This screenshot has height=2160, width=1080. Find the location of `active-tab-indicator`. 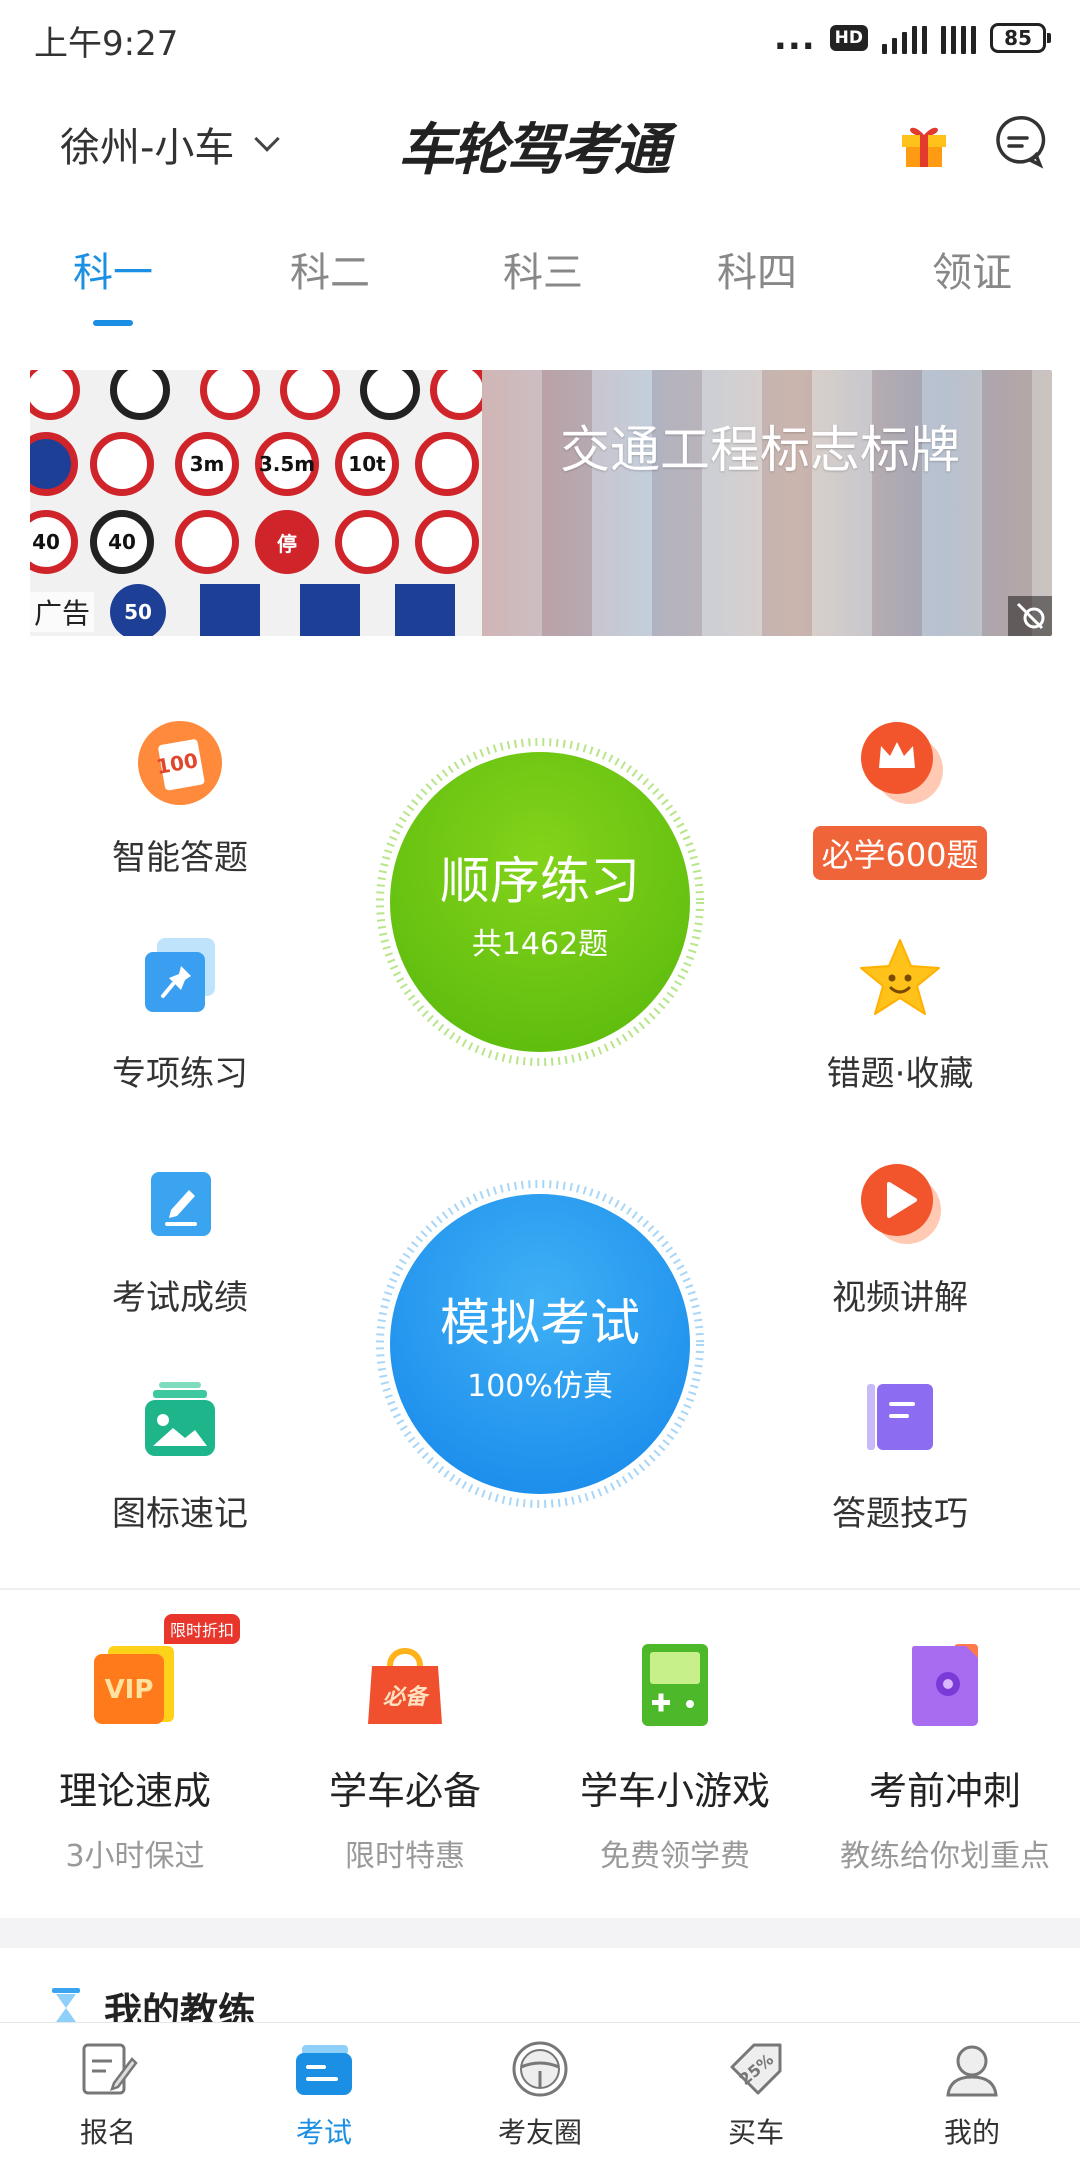

active-tab-indicator is located at coordinates (113, 323).